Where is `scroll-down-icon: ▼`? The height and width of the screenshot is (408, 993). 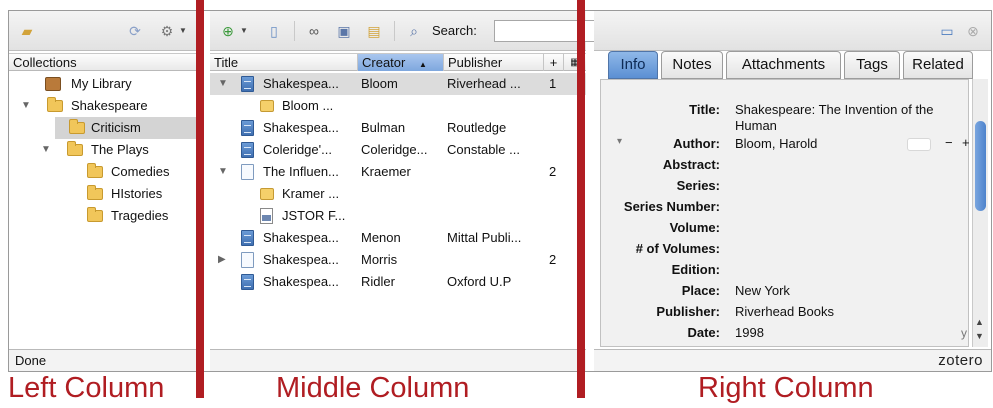
scroll-down-icon: ▼ is located at coordinates (979, 336).